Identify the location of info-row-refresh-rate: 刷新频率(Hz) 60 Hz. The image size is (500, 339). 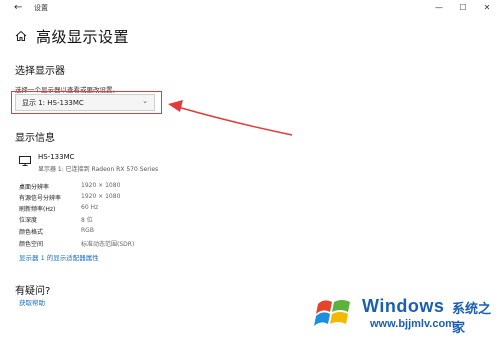
(119, 209).